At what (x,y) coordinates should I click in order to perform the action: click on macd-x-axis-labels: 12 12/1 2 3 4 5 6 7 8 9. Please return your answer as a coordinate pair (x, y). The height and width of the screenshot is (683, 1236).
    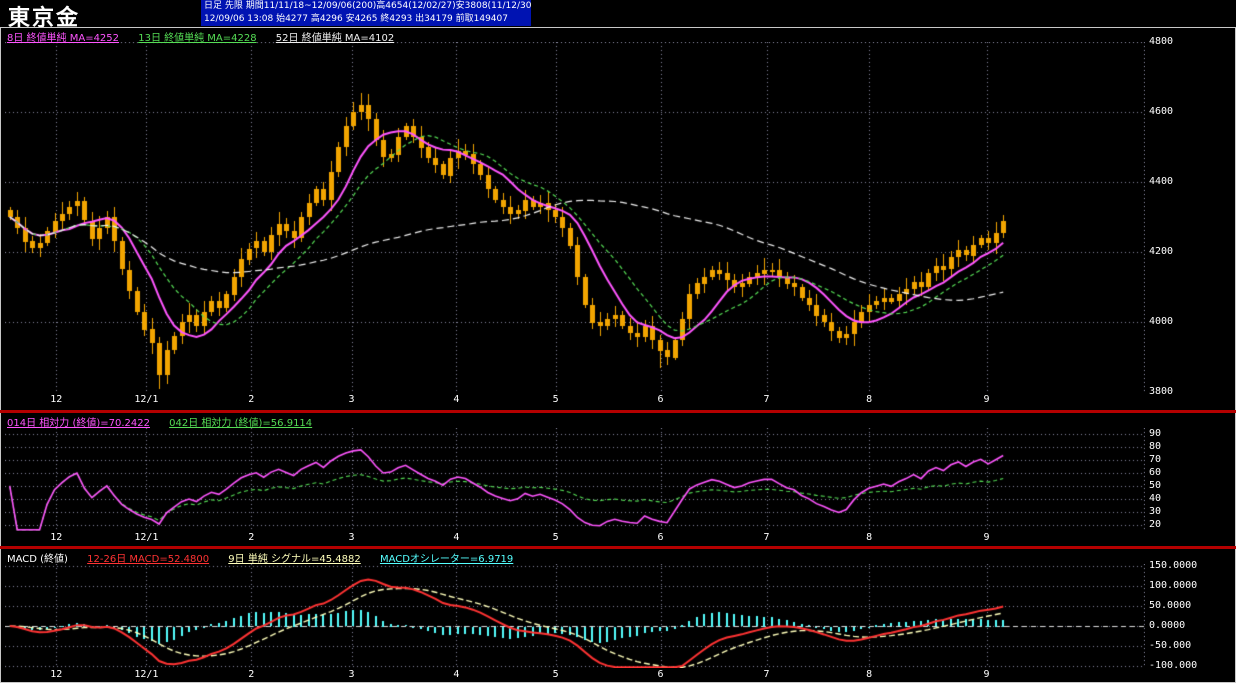
    Looking at the image, I should click on (575, 675).